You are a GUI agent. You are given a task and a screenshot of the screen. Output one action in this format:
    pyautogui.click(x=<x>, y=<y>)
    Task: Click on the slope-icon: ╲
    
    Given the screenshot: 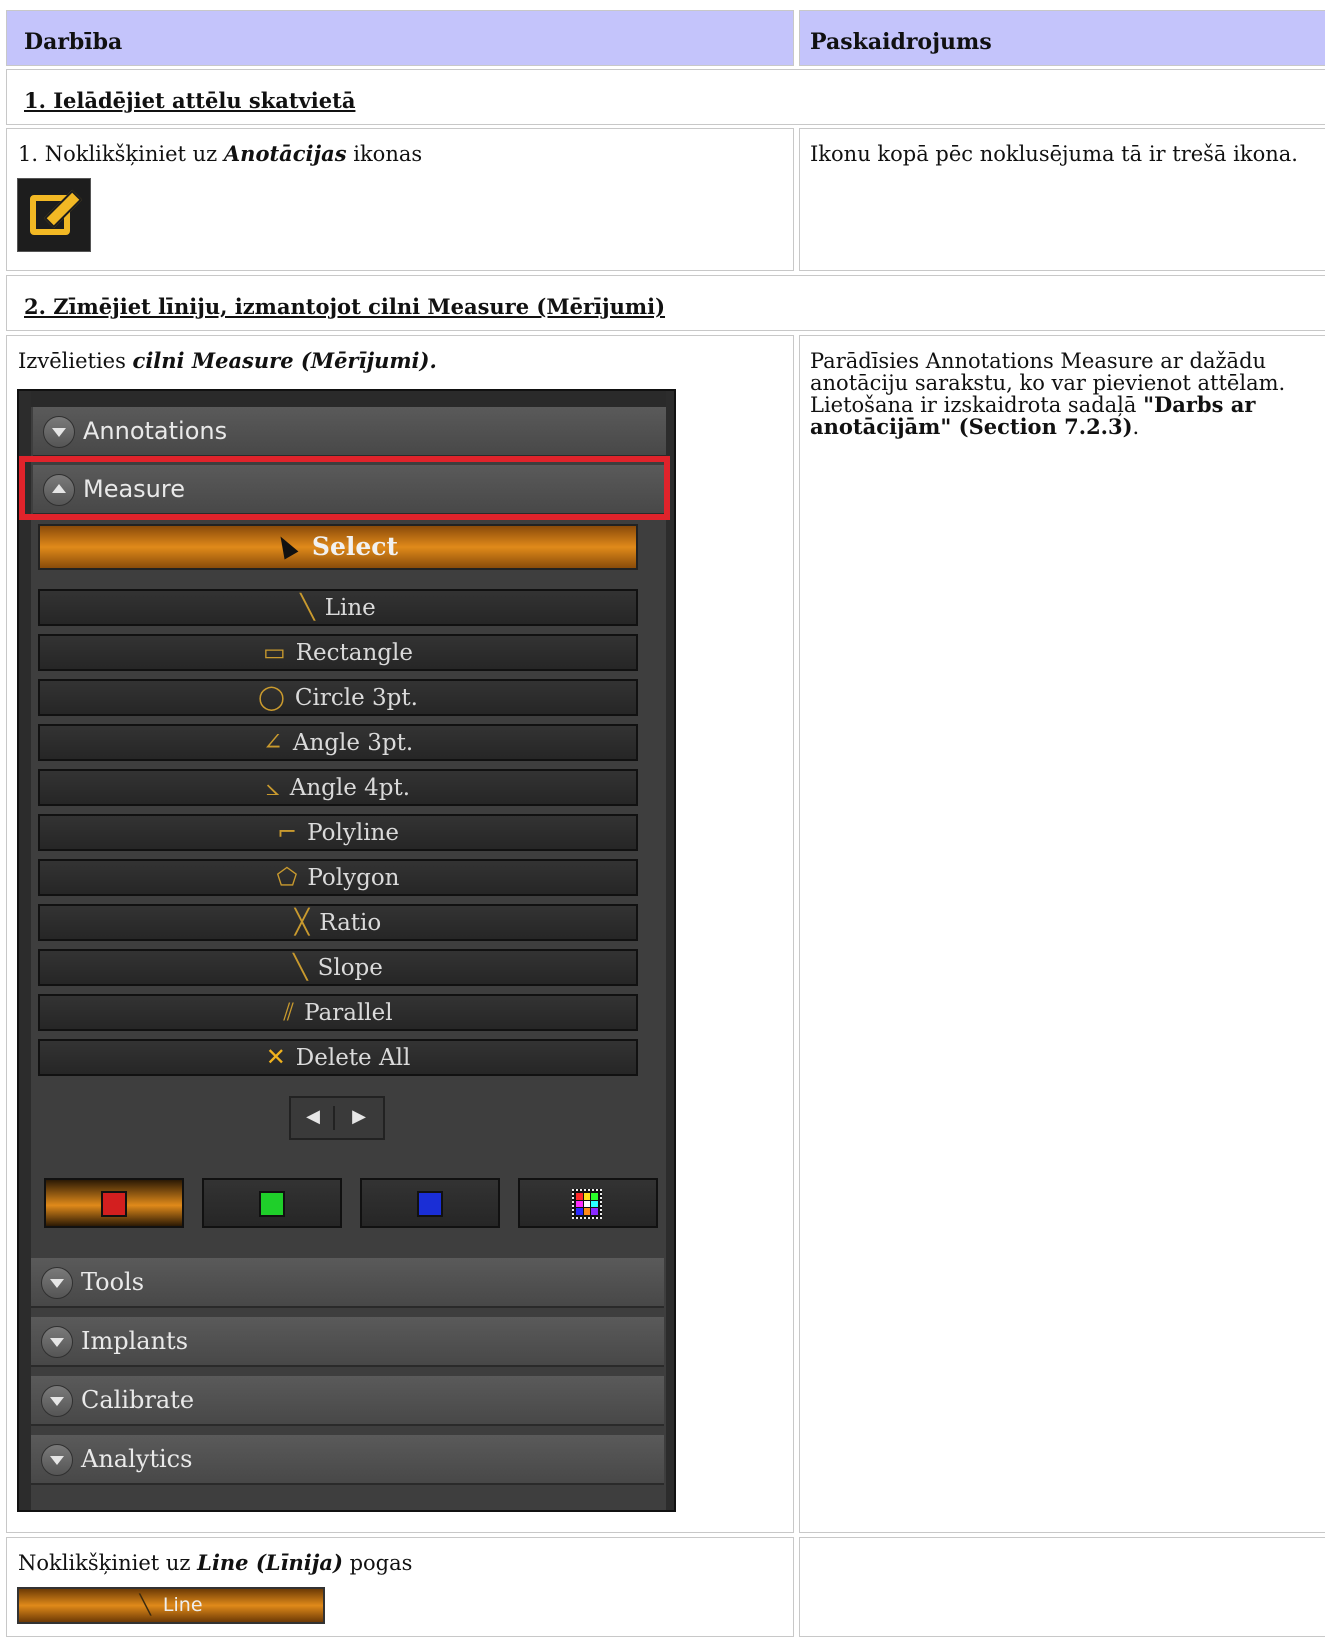 What is the action you would take?
    pyautogui.click(x=300, y=967)
    